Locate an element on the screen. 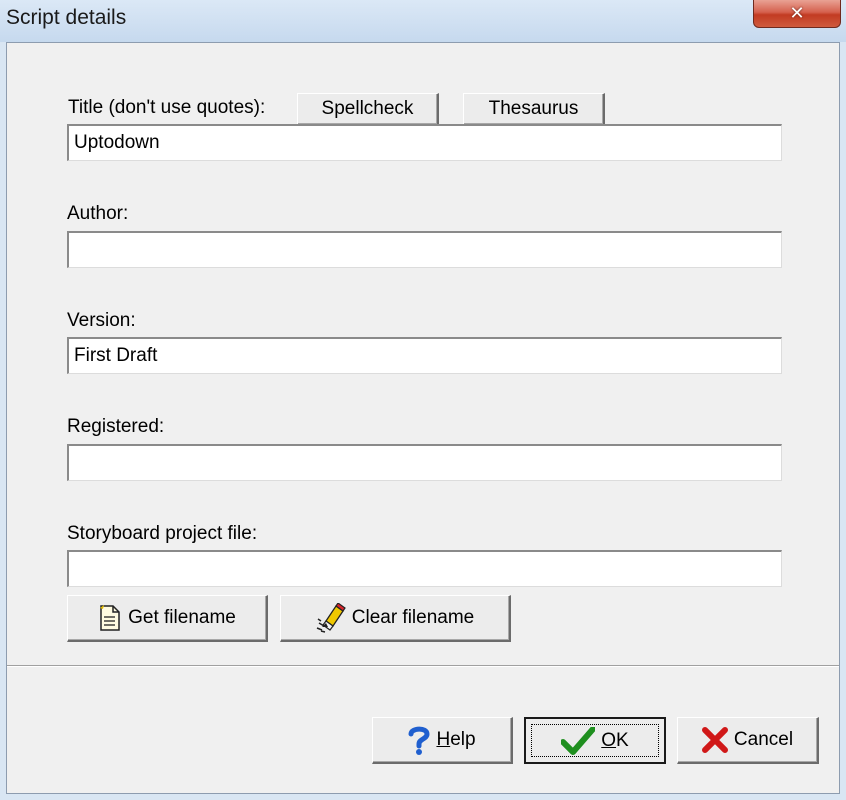 This screenshot has width=846, height=800. cancel-button: Cancel is located at coordinates (748, 740).